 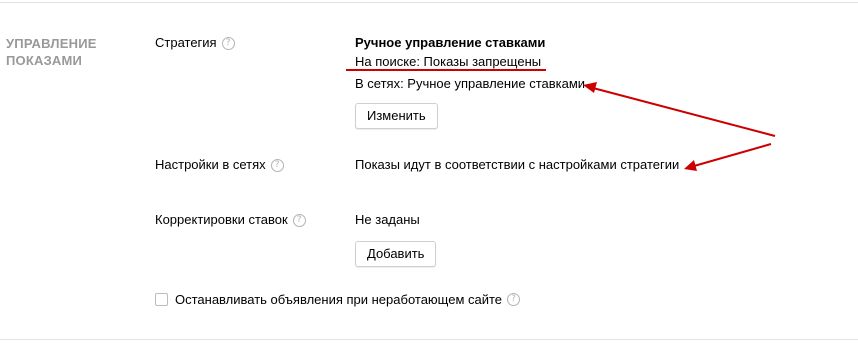 What do you see at coordinates (161, 299) in the screenshot?
I see `stop-ads-checkbox` at bounding box center [161, 299].